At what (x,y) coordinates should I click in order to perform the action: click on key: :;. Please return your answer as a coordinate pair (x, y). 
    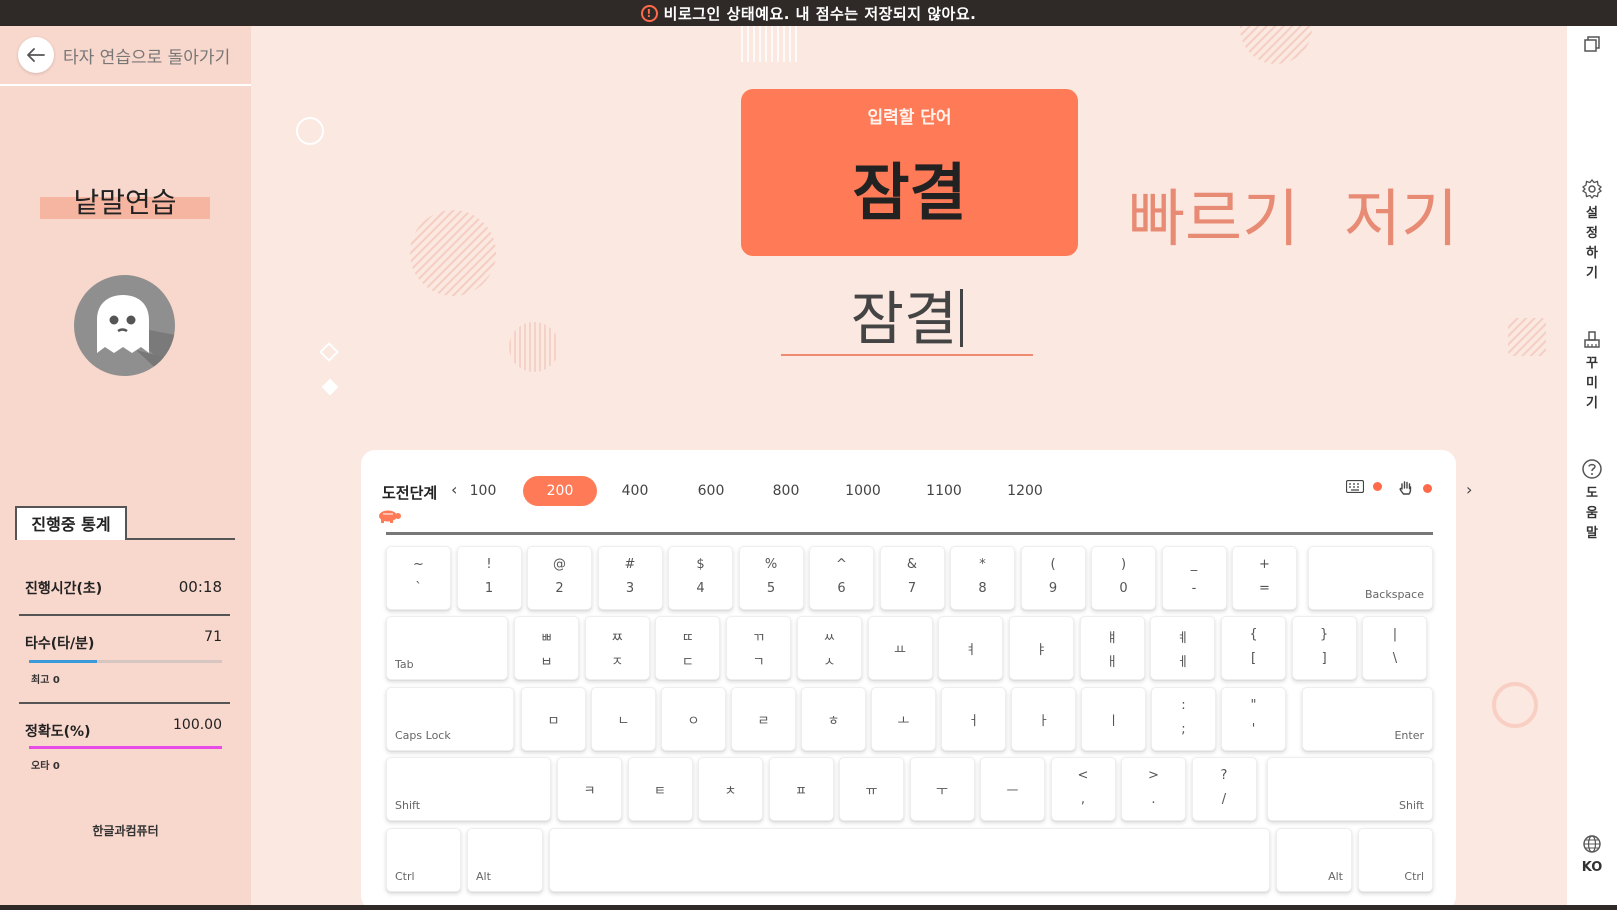
    Looking at the image, I should click on (1183, 719).